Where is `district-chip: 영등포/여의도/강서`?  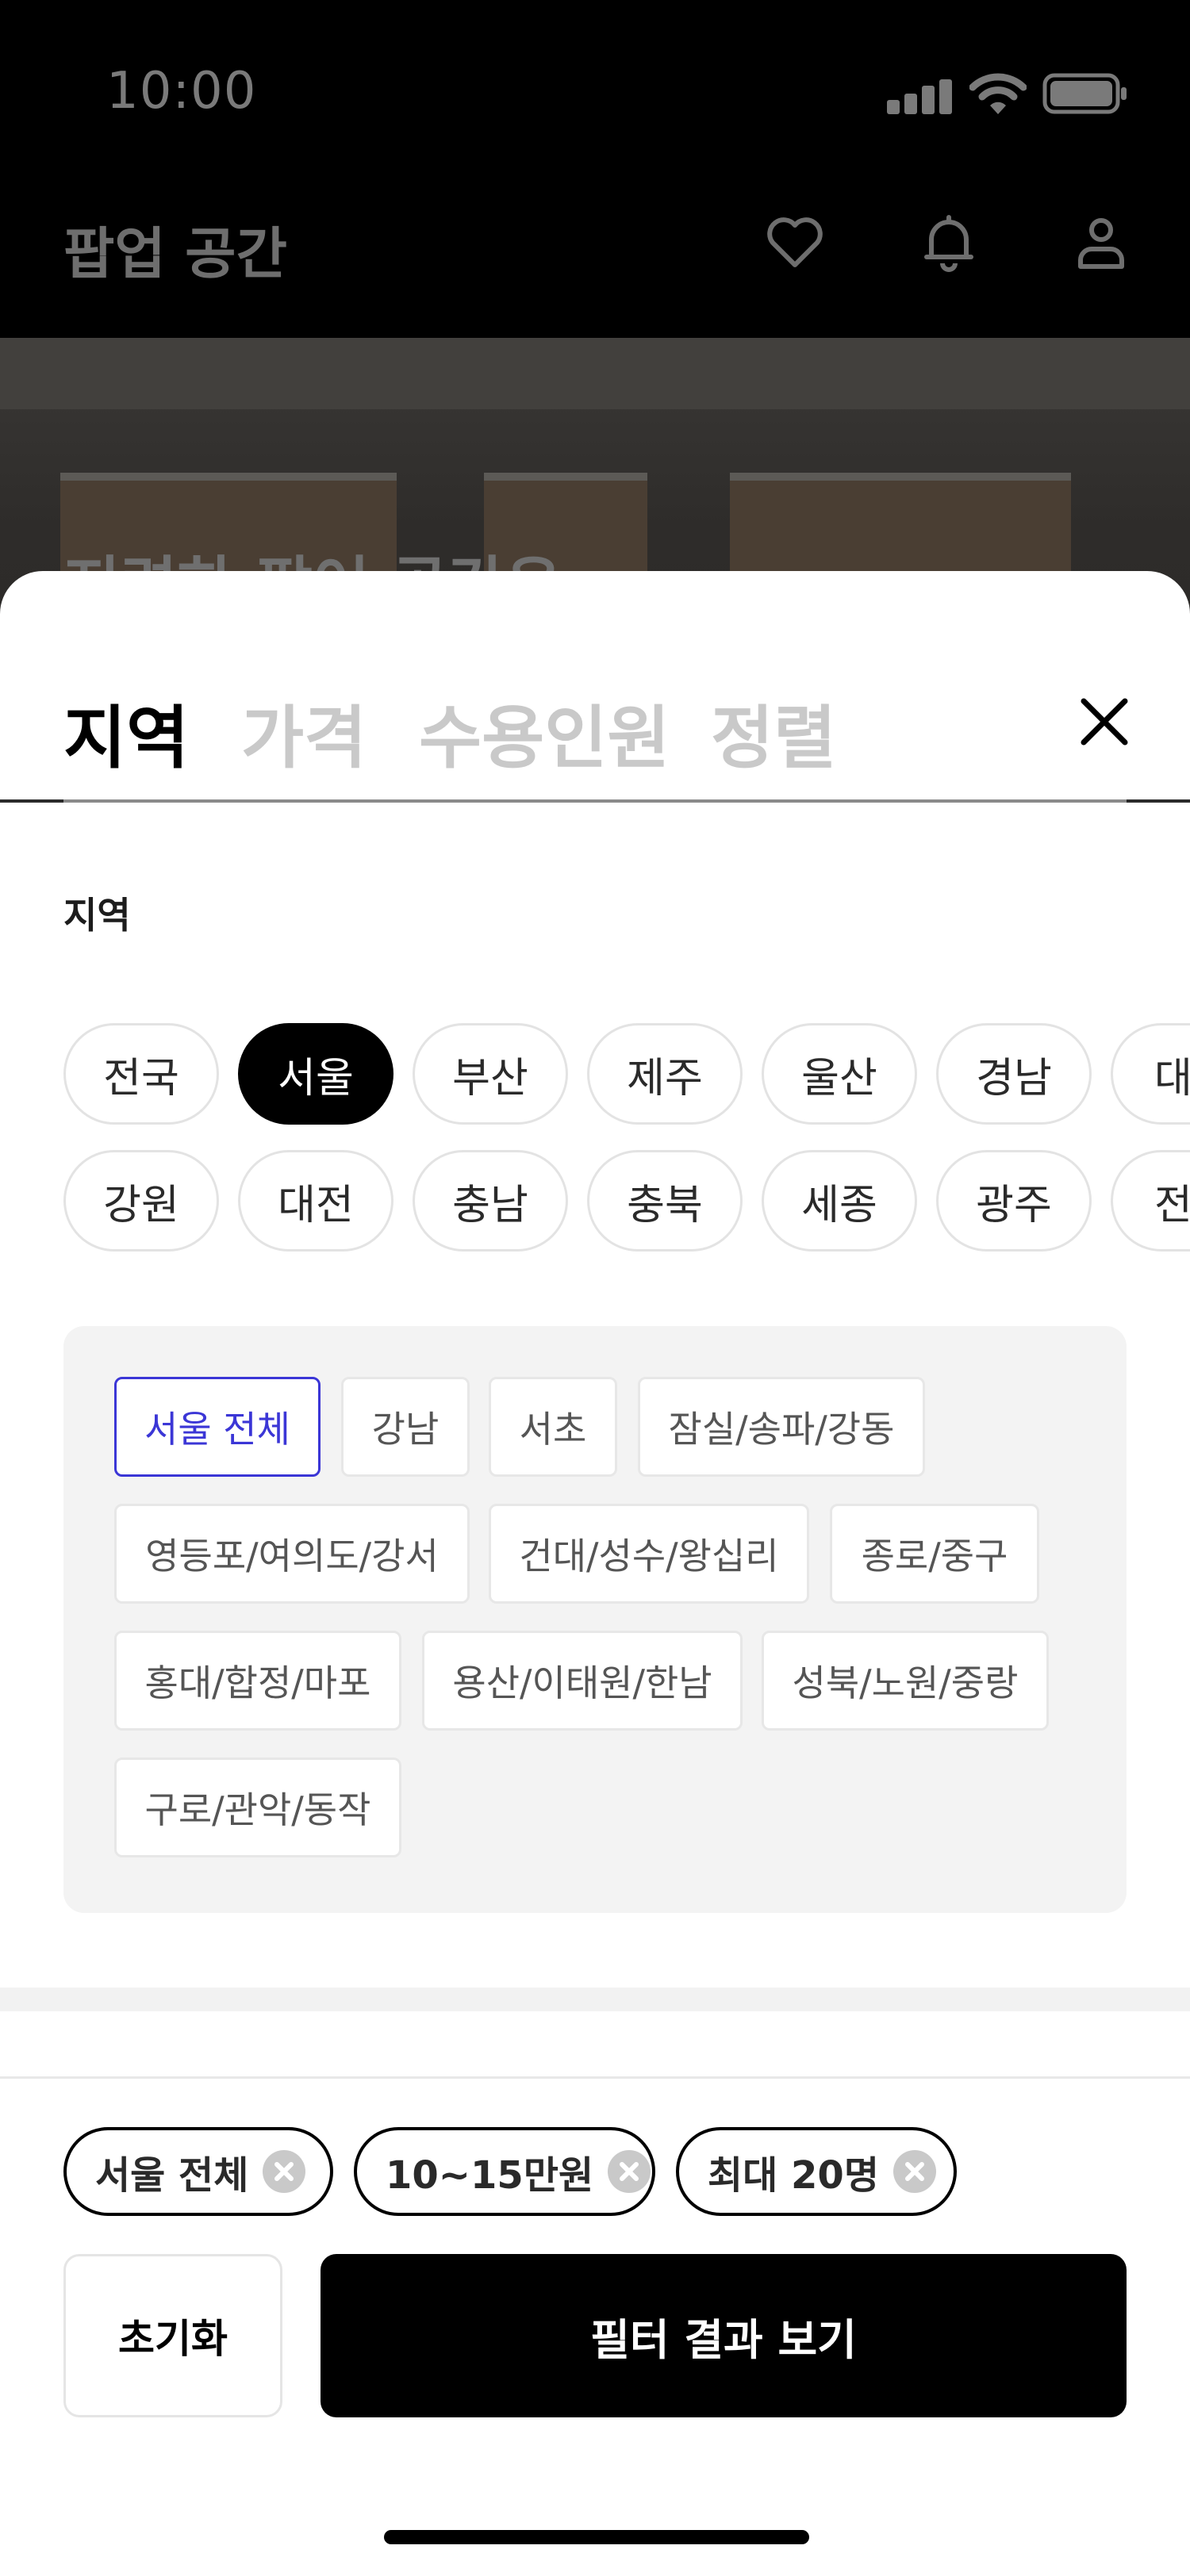 district-chip: 영등포/여의도/강서 is located at coordinates (292, 1554).